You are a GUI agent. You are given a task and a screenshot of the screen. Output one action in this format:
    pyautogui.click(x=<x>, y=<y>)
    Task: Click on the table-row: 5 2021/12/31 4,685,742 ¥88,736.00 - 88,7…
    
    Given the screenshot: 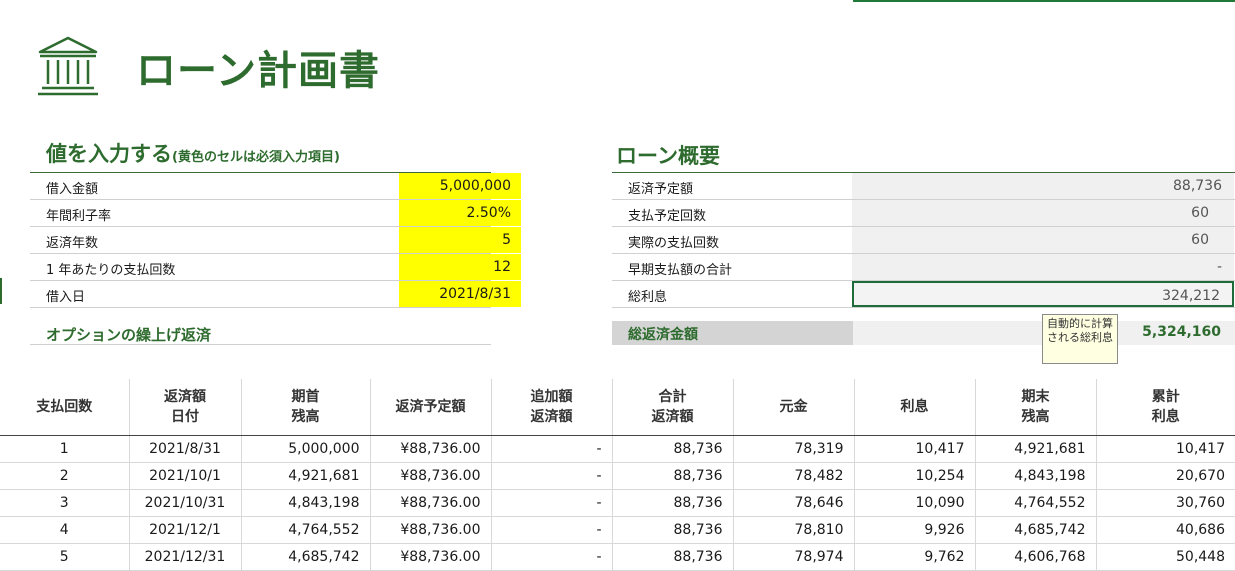 What is the action you would take?
    pyautogui.click(x=617, y=557)
    